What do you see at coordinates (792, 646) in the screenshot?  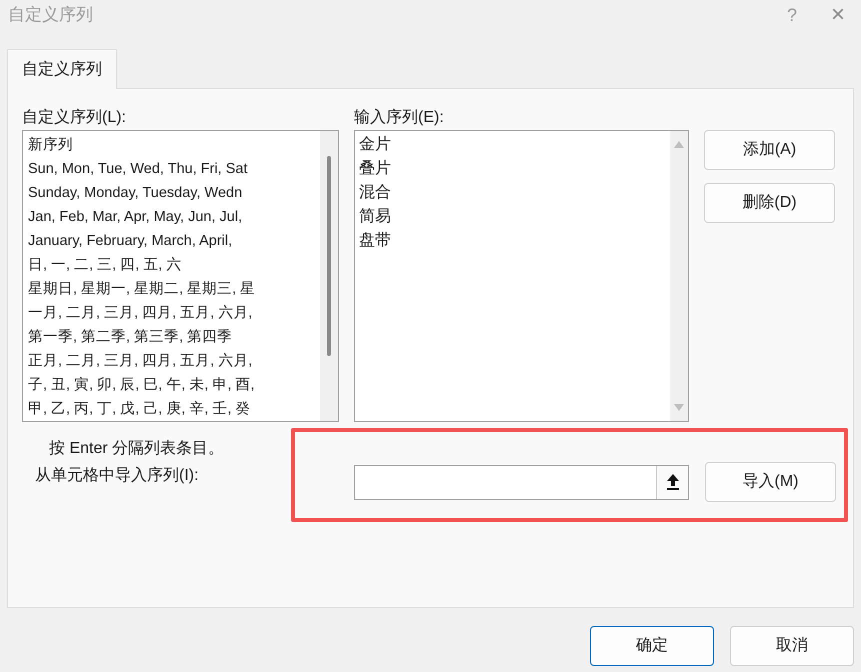 I see `dialog-button: 取消` at bounding box center [792, 646].